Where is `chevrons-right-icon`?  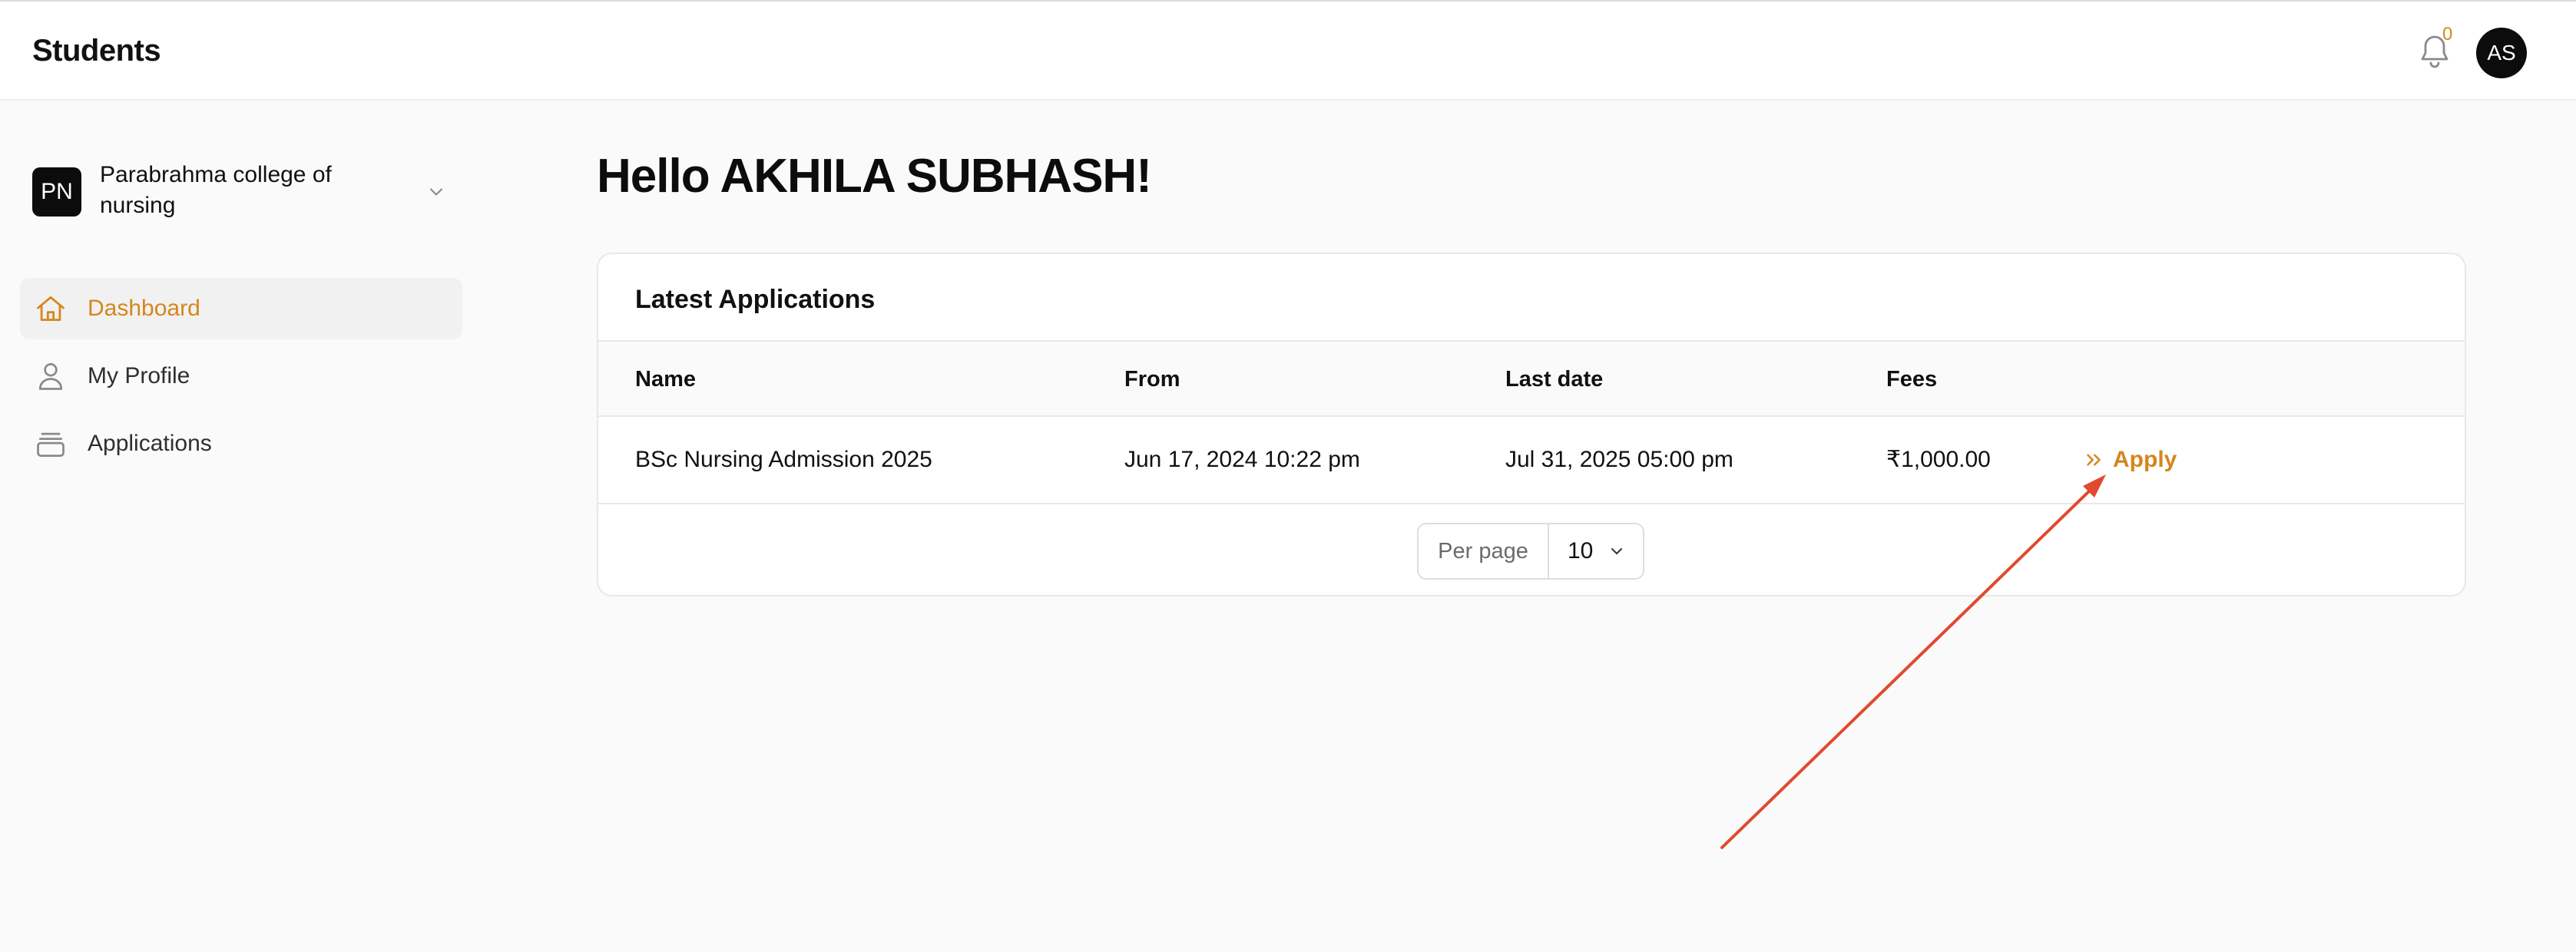
chevrons-right-icon is located at coordinates (2093, 459).